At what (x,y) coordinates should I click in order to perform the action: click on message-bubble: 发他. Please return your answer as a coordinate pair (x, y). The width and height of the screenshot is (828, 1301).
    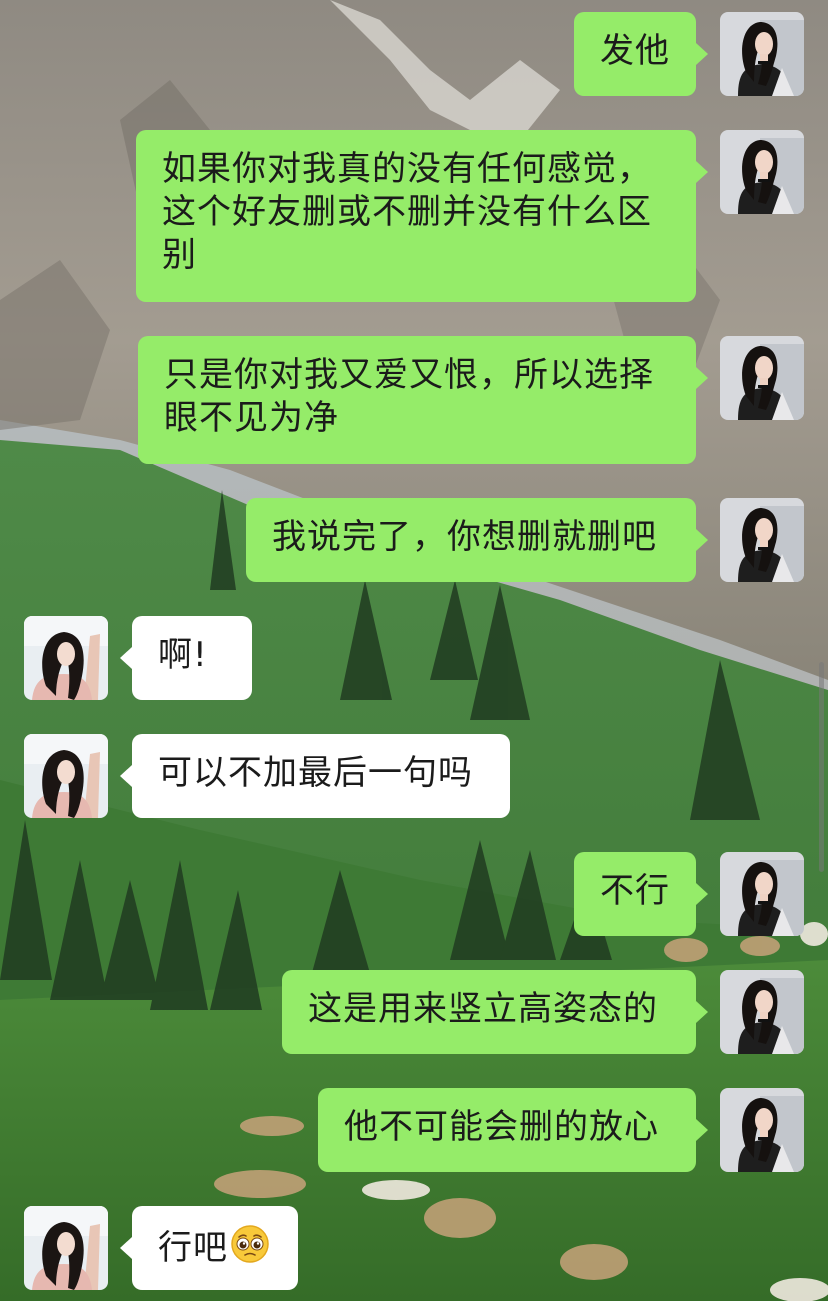
    Looking at the image, I should click on (635, 54).